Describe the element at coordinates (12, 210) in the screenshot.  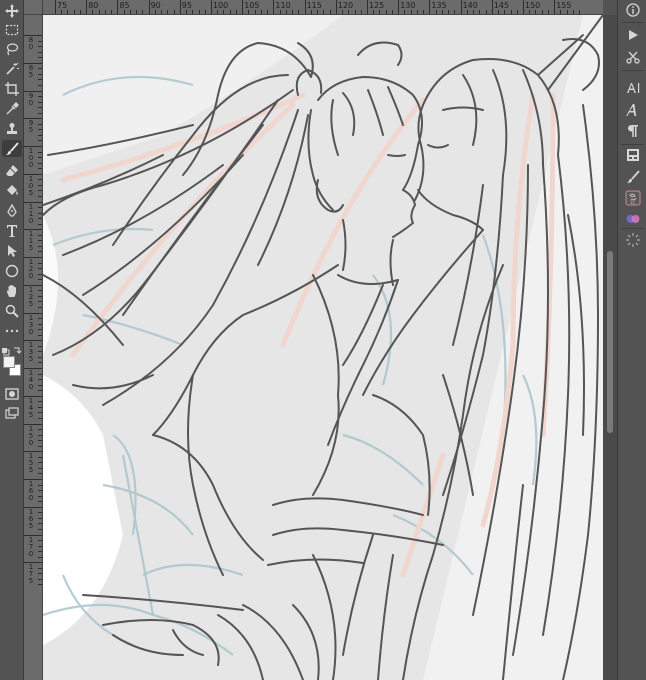
I see `pen-tool` at that location.